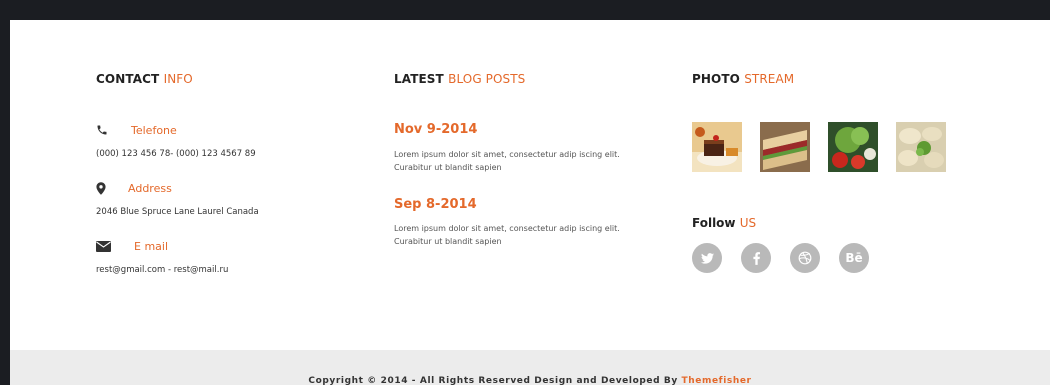 This screenshot has width=1050, height=385. What do you see at coordinates (724, 223) in the screenshot?
I see `follow-title: Follow US` at bounding box center [724, 223].